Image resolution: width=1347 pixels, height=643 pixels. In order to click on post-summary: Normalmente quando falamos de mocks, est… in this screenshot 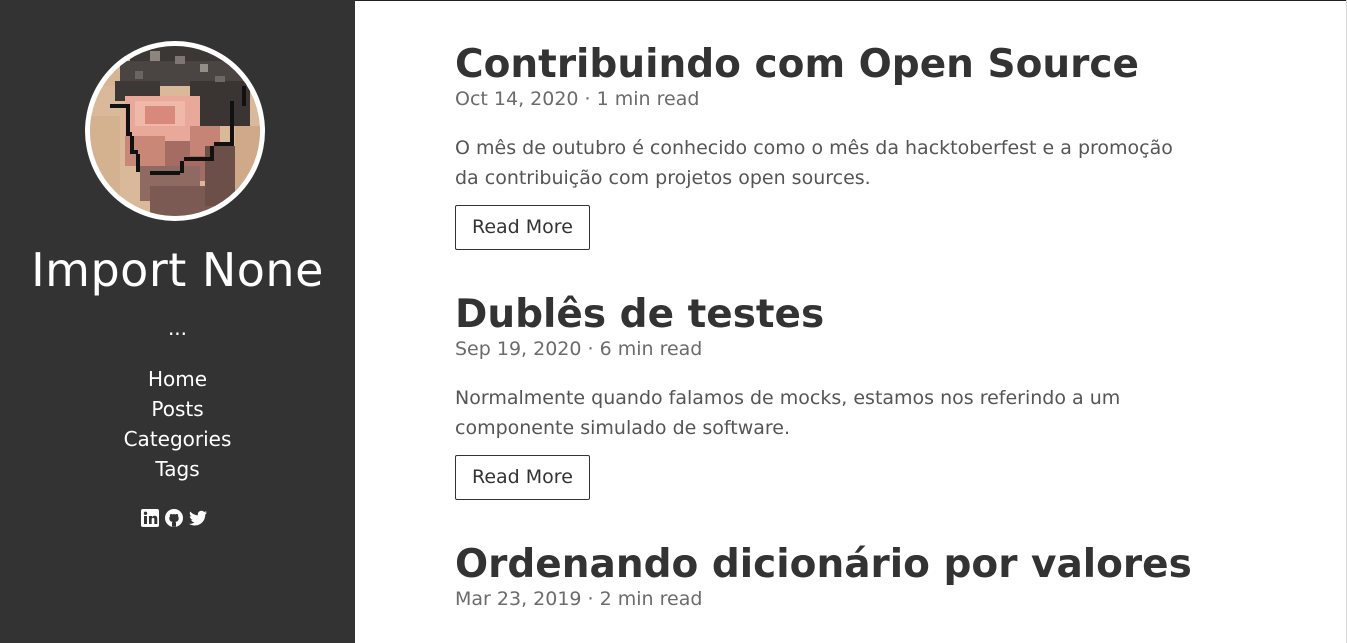, I will do `click(788, 413)`.